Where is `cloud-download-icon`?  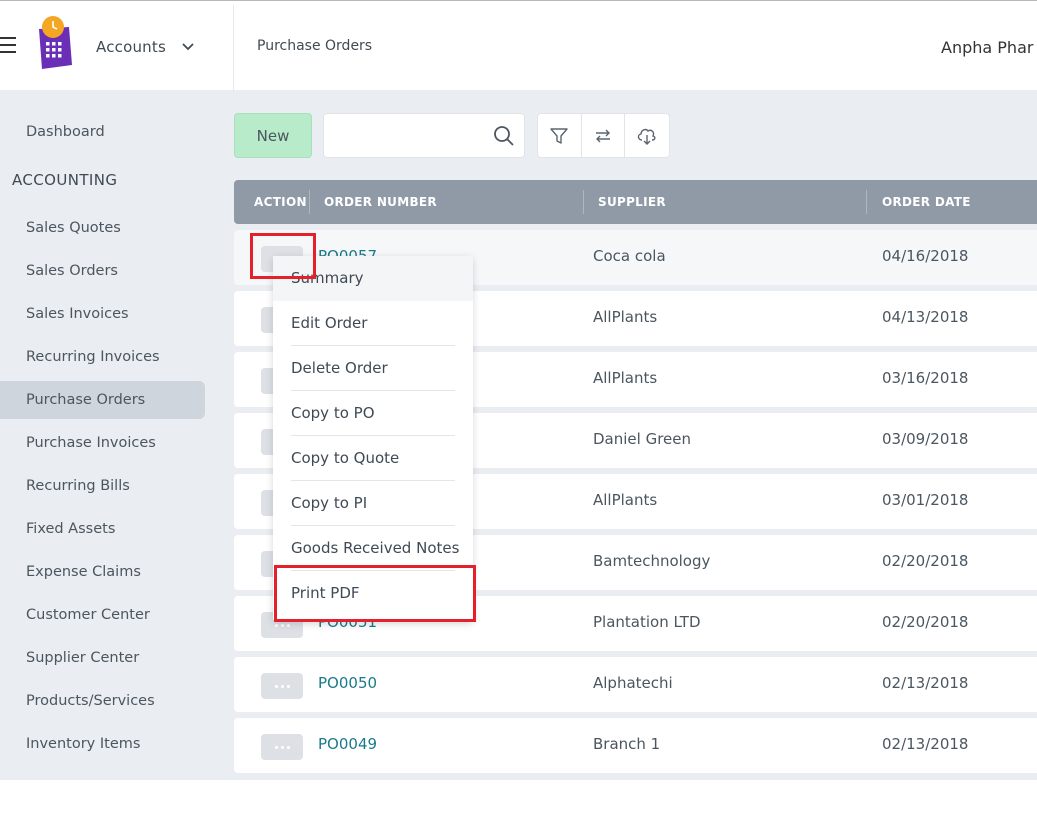 cloud-download-icon is located at coordinates (646, 136).